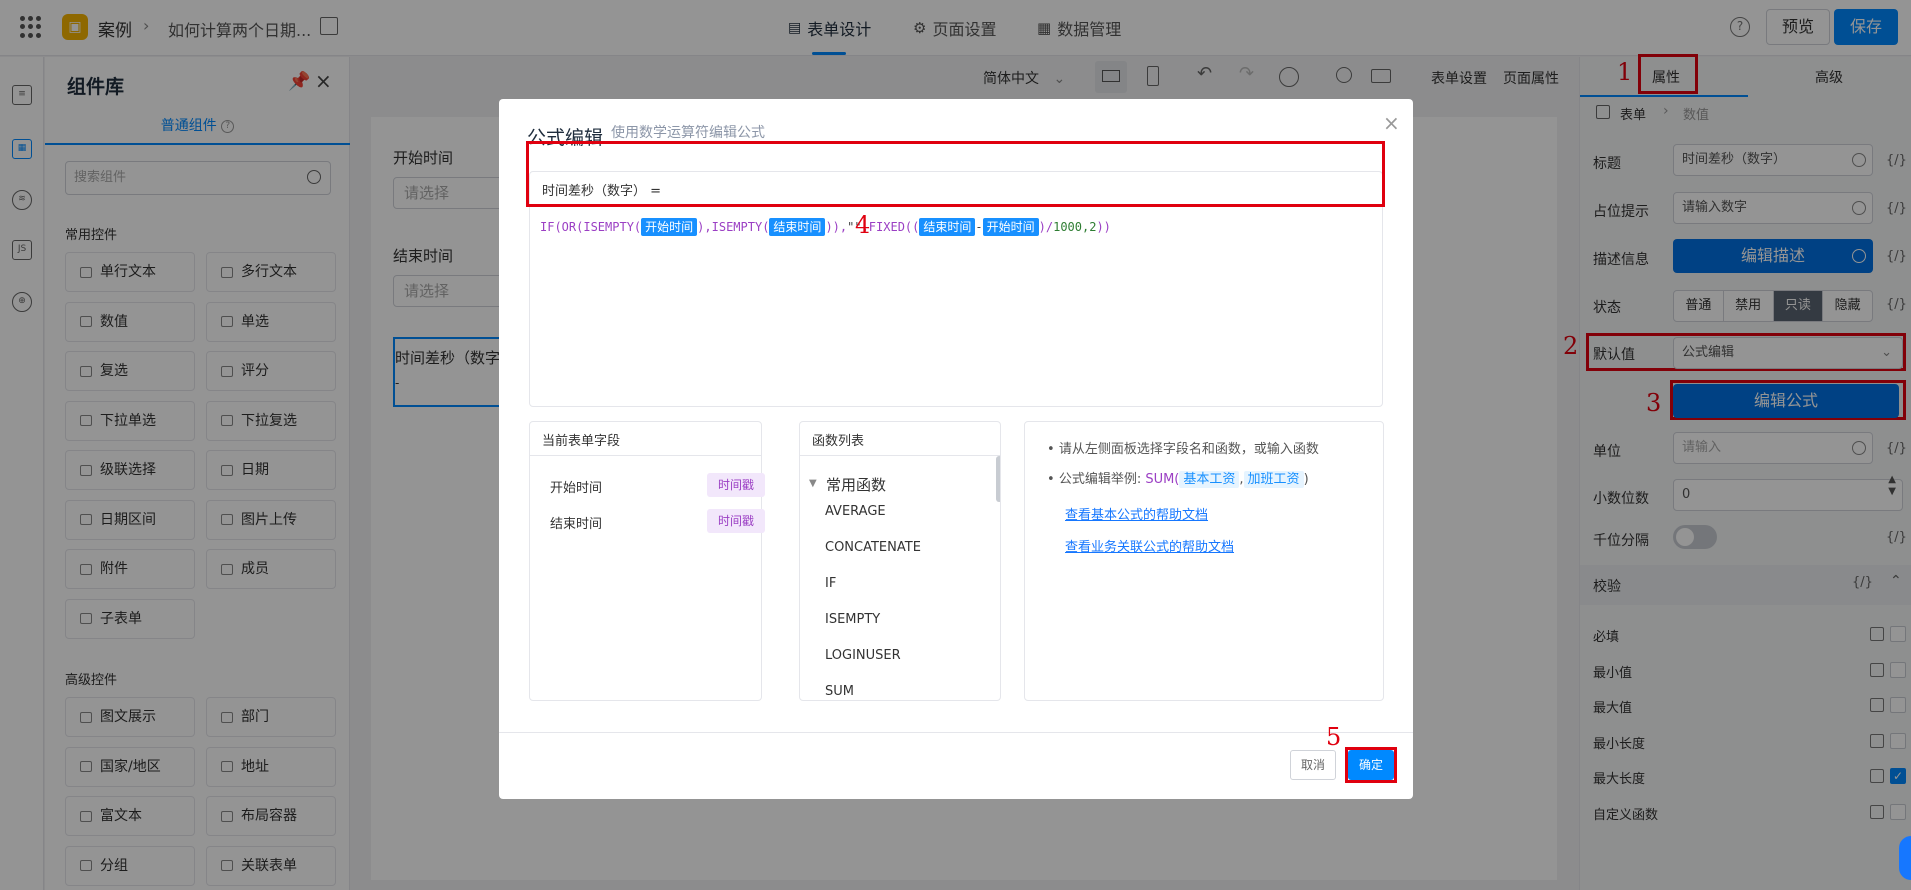  Describe the element at coordinates (900, 439) in the screenshot. I see `panel-title: 函数列表` at that location.